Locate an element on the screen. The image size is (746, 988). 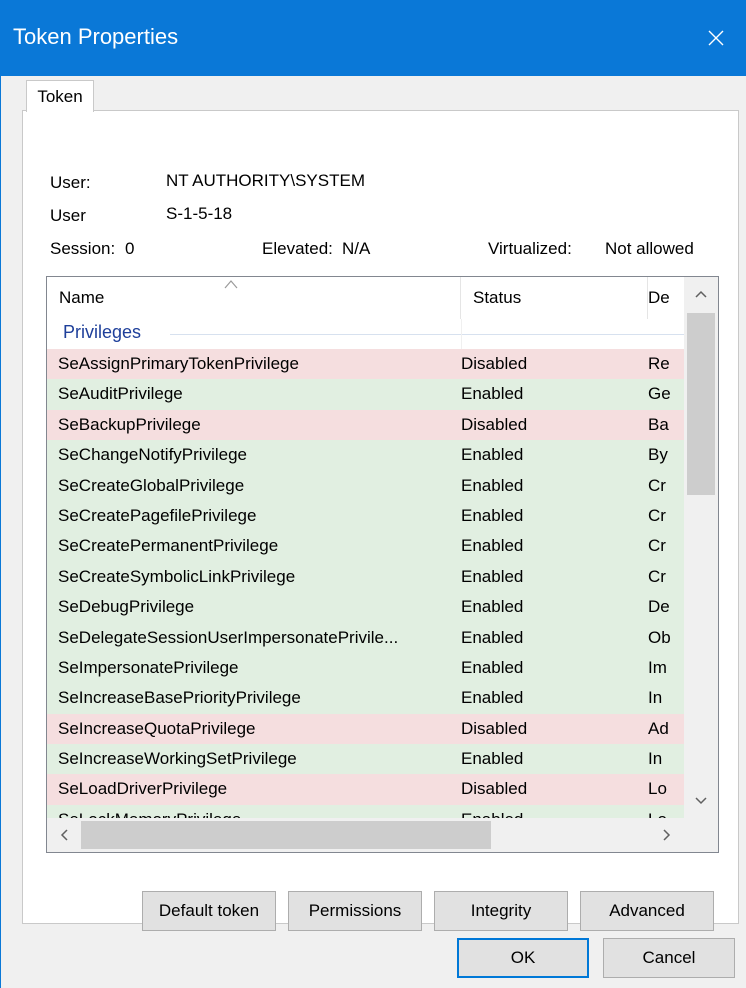
scroll-down-button is located at coordinates (701, 801).